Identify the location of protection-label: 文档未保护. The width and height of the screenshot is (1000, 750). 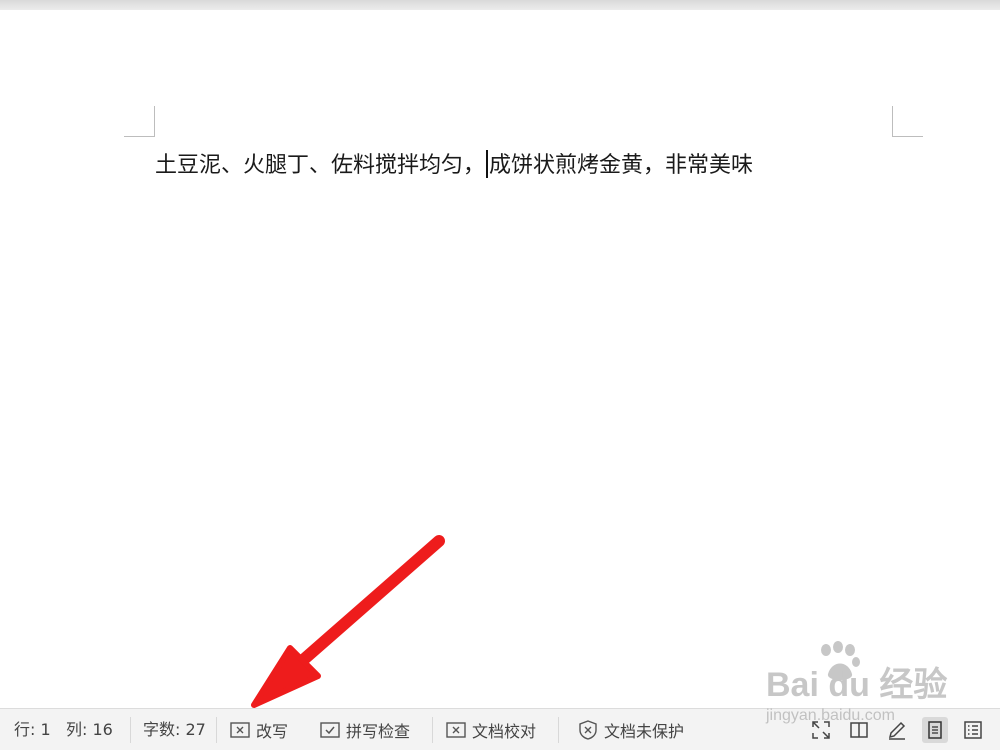
(644, 731).